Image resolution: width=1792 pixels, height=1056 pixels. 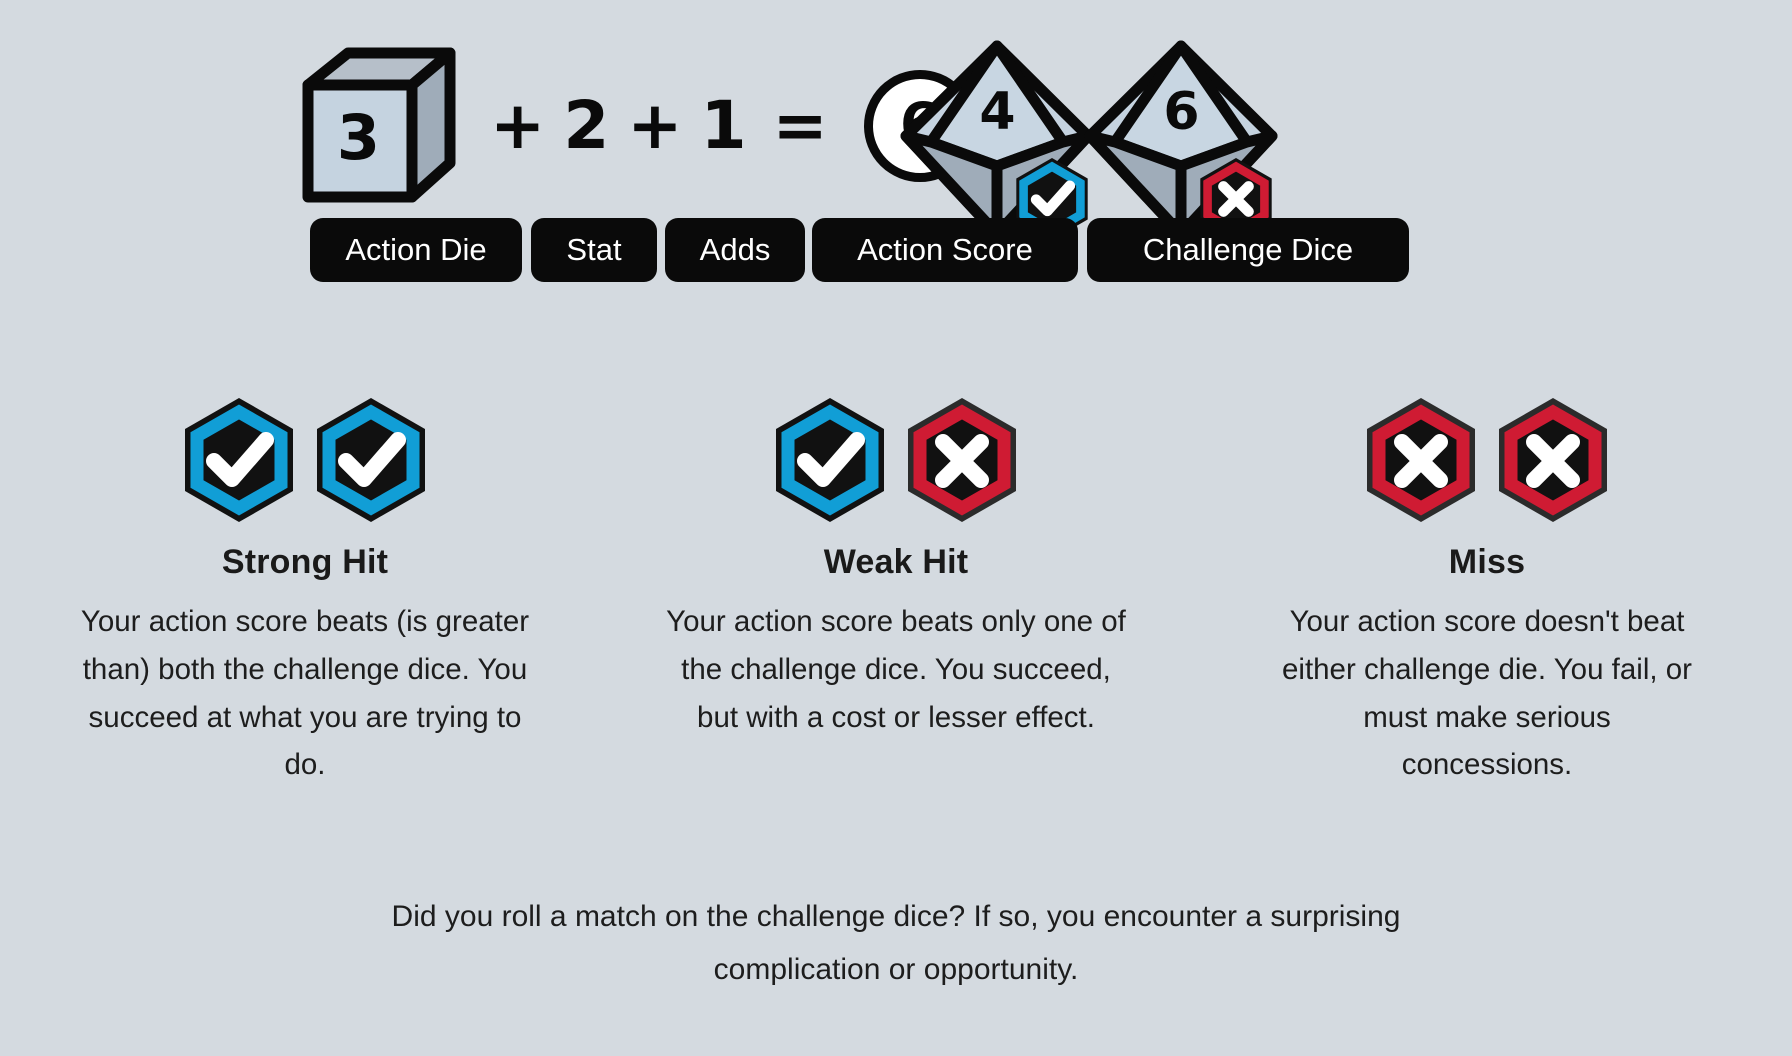 I want to click on equals-operator: =, so click(x=800, y=125).